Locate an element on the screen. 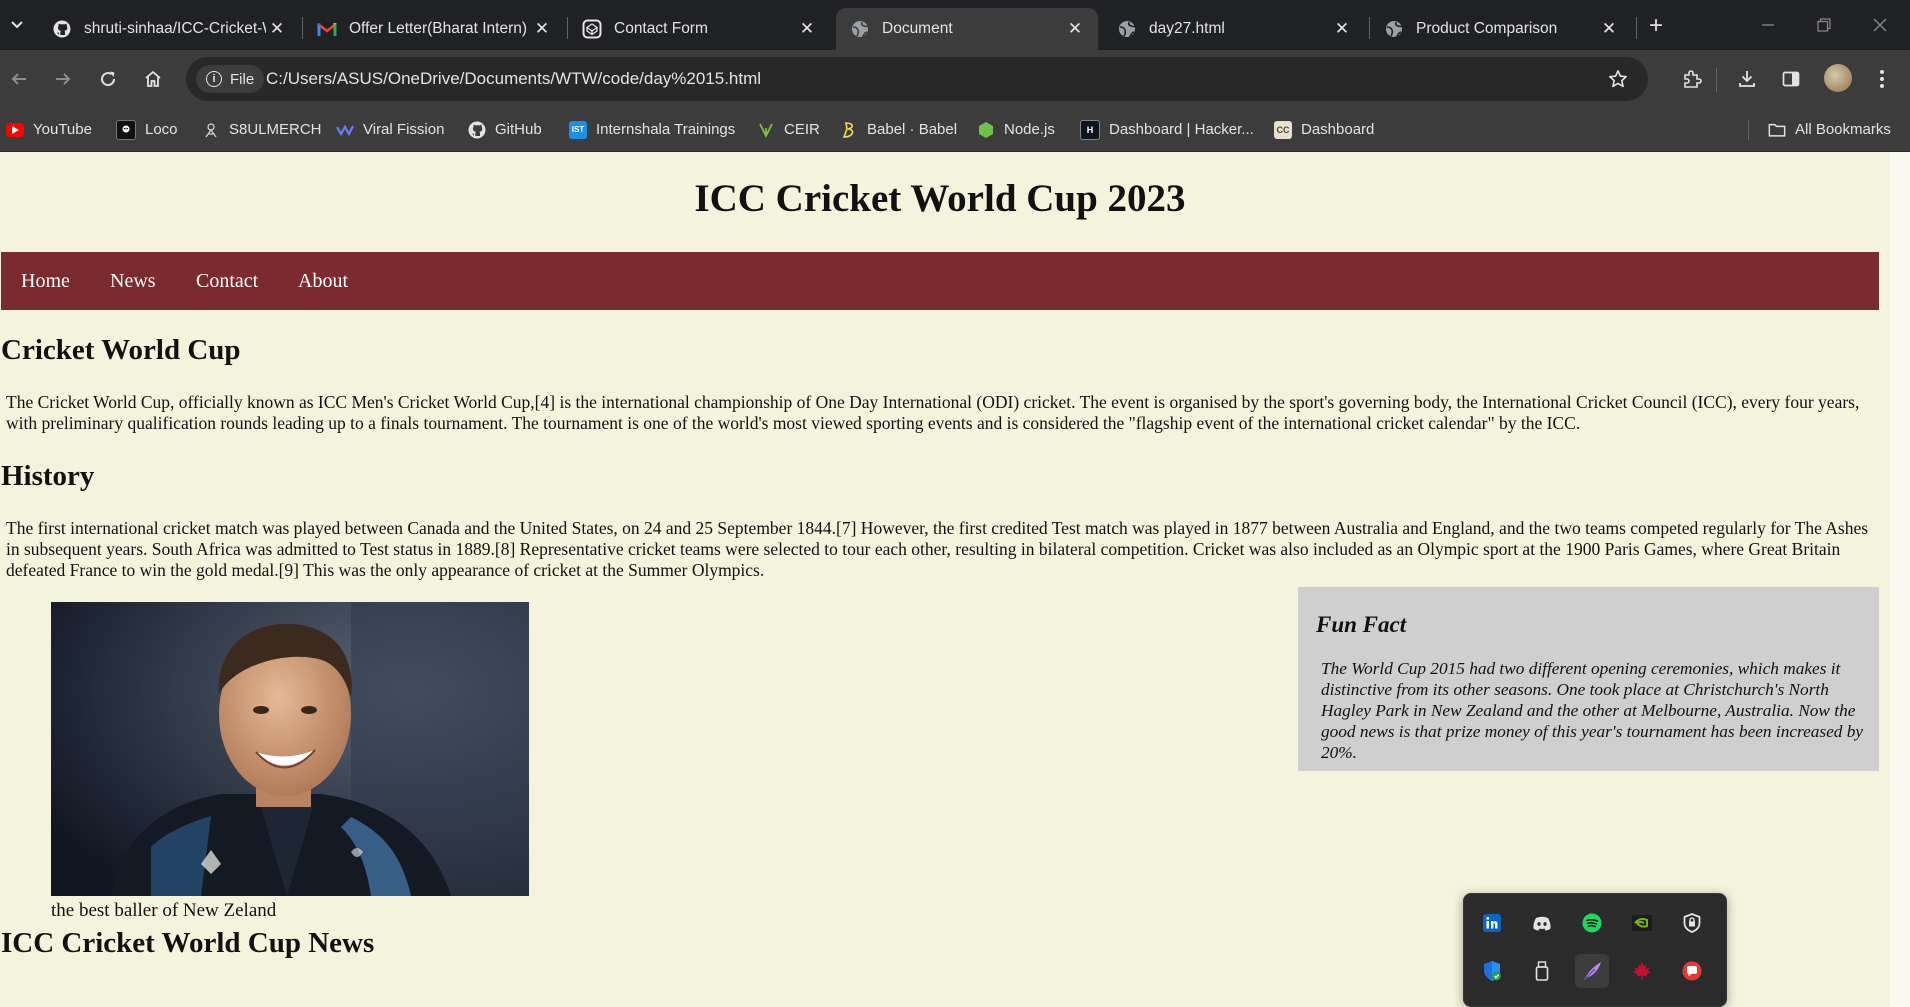 The image size is (1910, 1007). hackerrank-icon: H is located at coordinates (1090, 129).